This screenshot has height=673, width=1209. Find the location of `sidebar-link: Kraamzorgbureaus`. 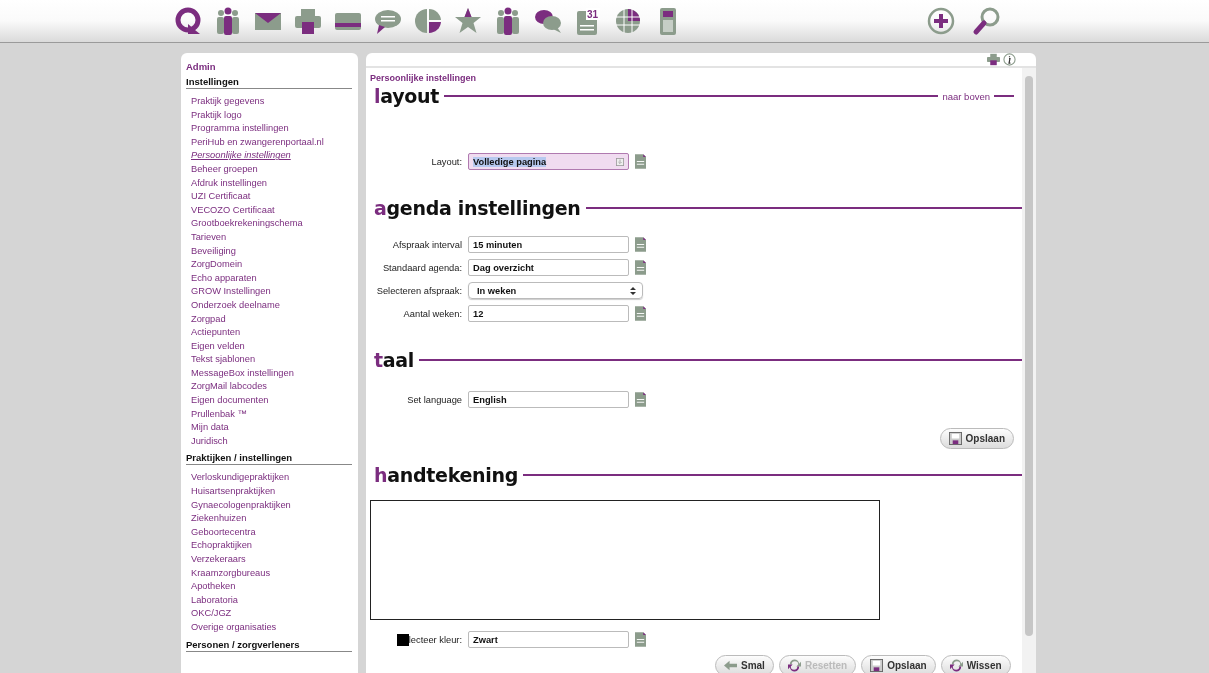

sidebar-link: Kraamzorgbureaus is located at coordinates (271, 573).